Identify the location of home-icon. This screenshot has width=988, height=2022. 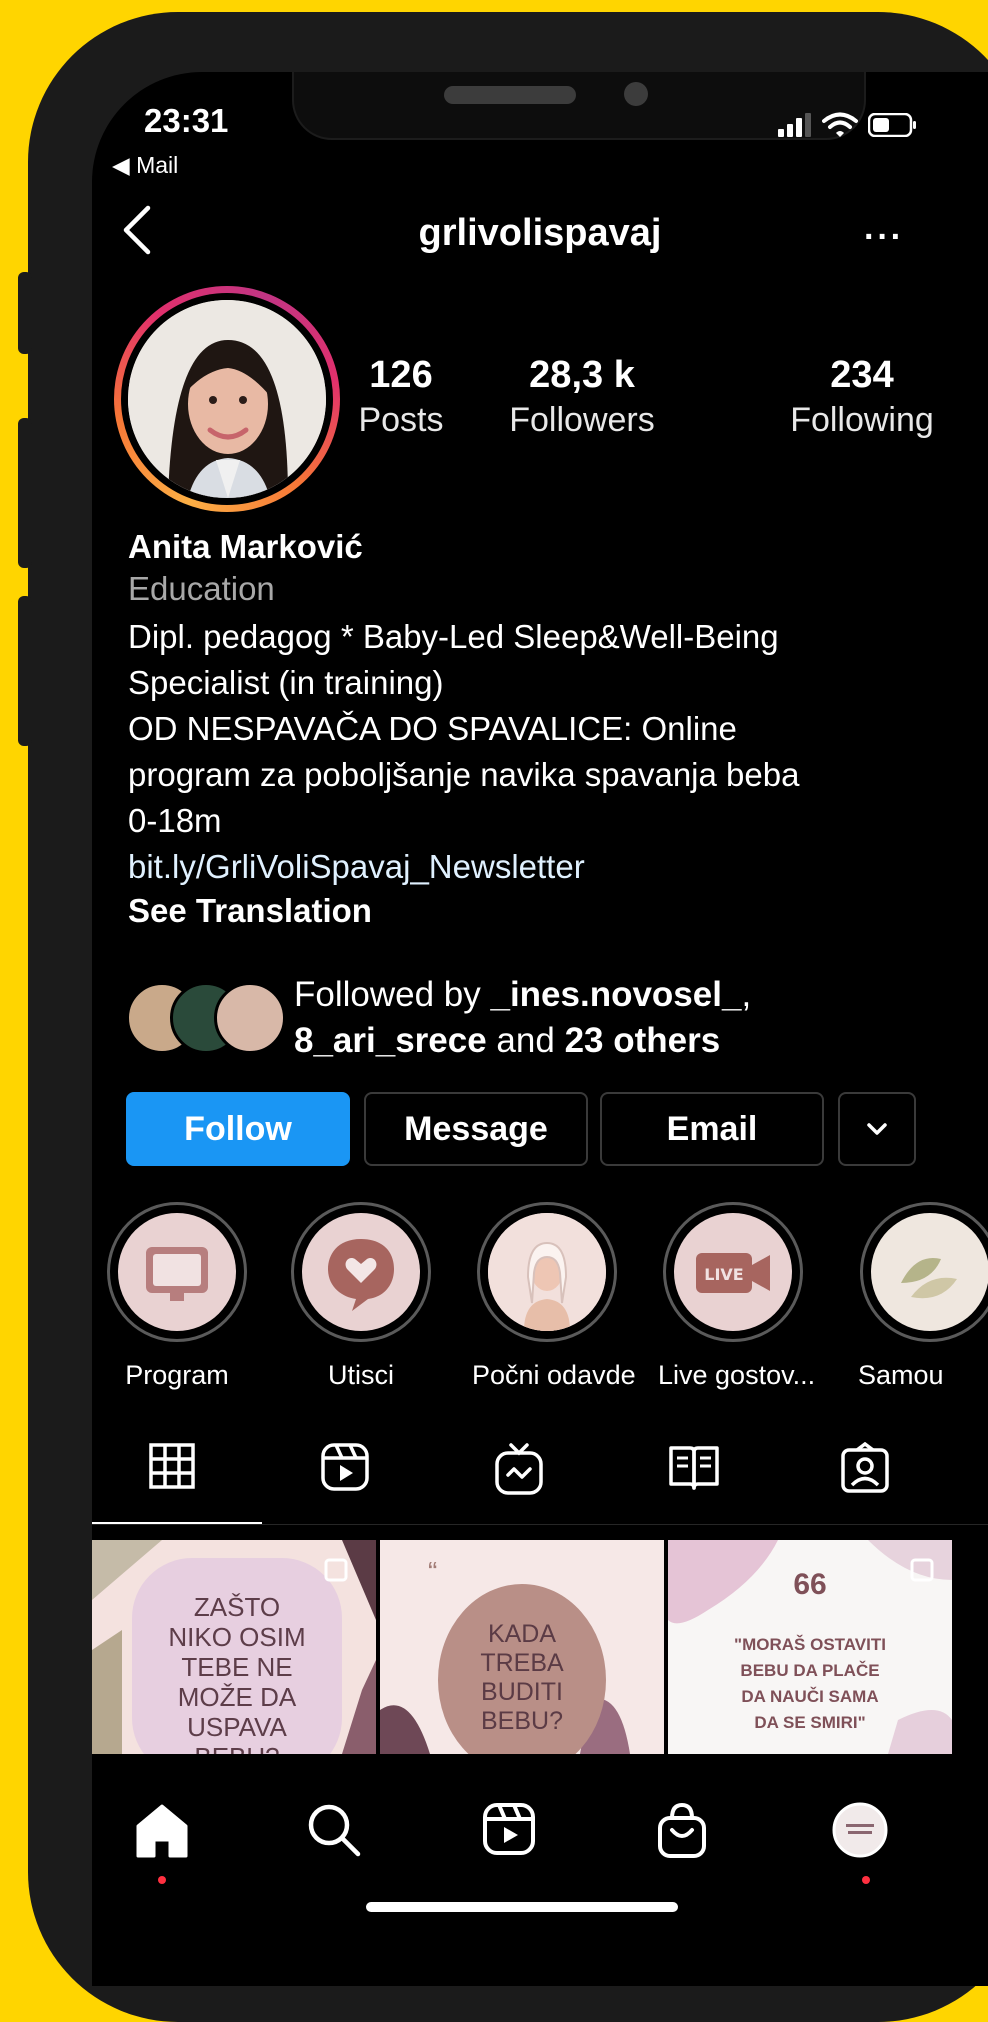
(164, 1832).